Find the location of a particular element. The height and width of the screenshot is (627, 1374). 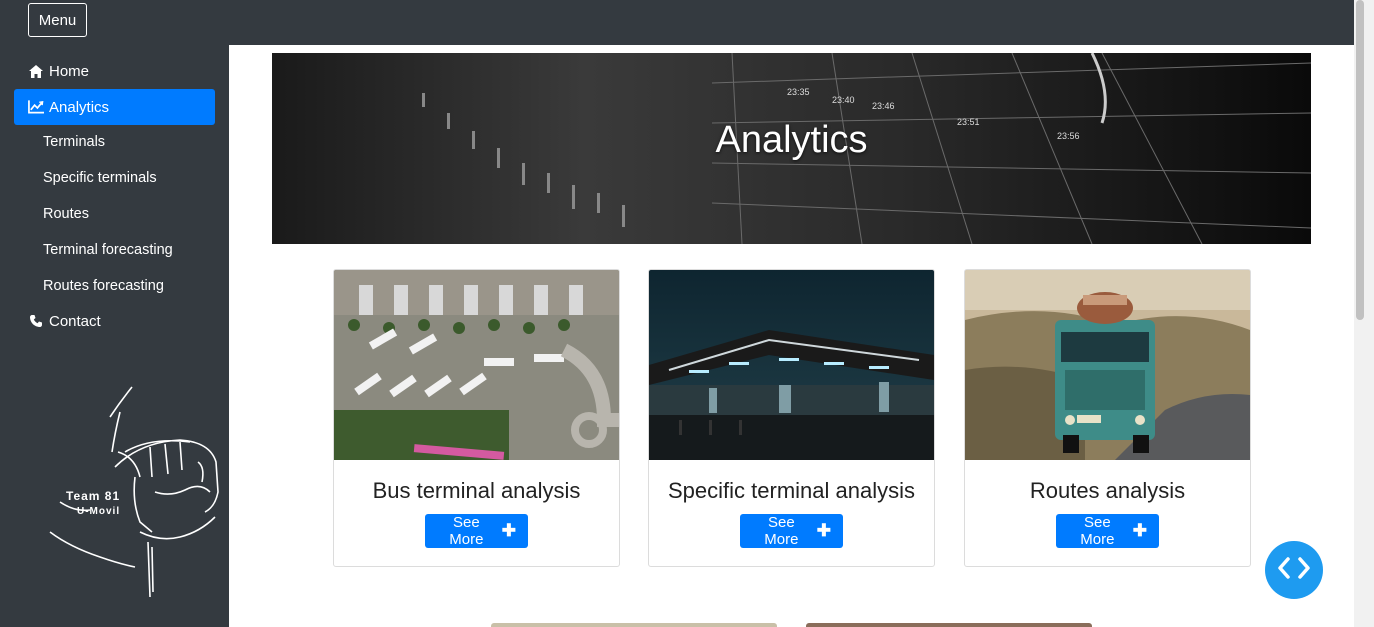

sidebar-item-specific-terminals: Specific terminals is located at coordinates (100, 178).